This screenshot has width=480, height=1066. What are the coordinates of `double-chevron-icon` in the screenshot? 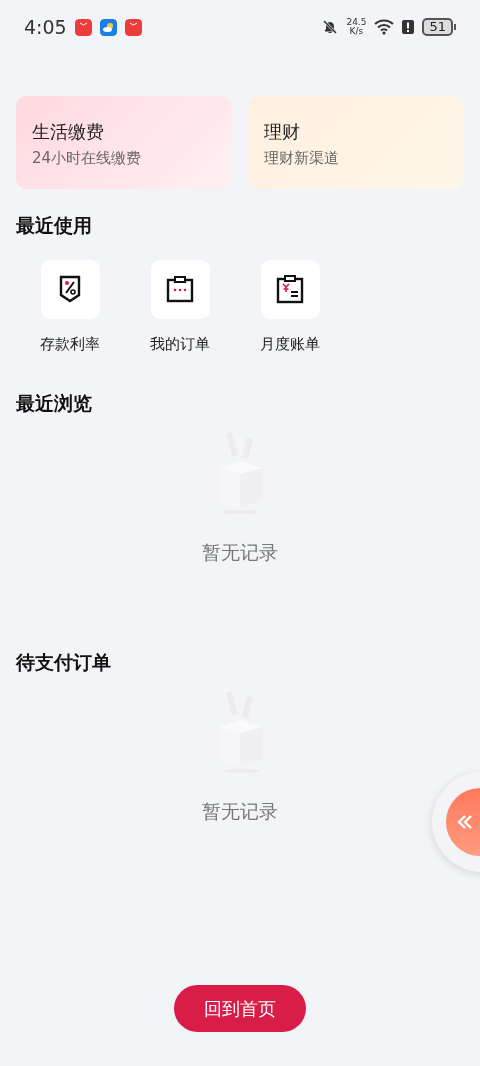 It's located at (465, 822).